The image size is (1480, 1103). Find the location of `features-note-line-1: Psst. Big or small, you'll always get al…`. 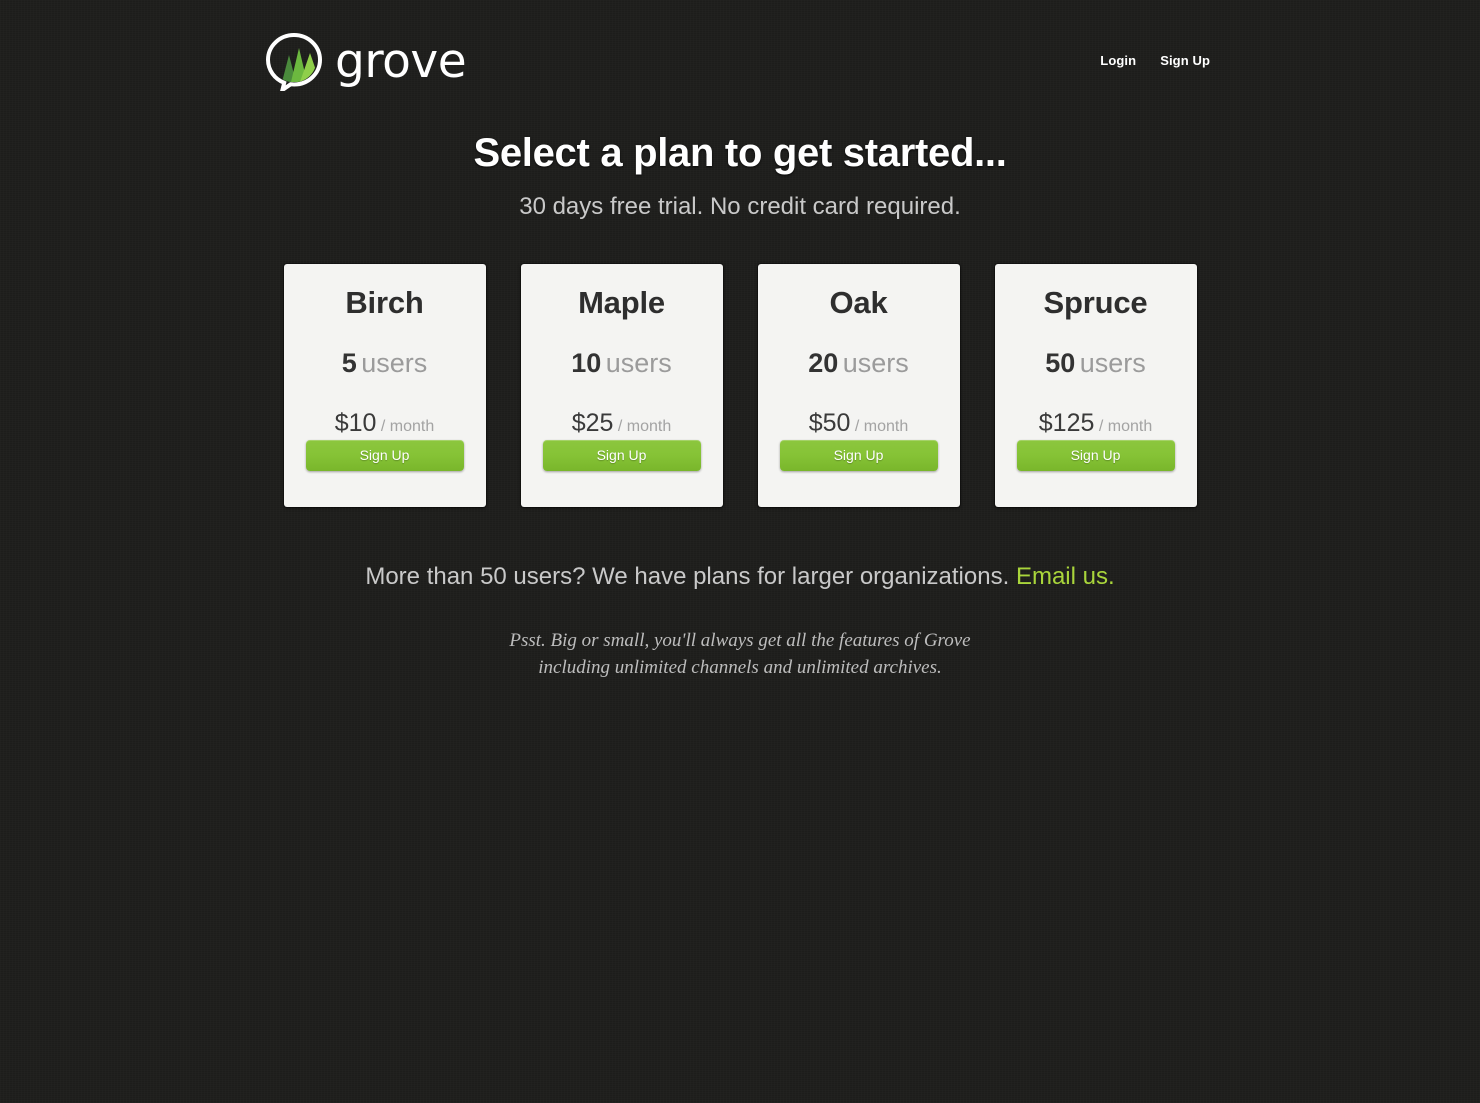

features-note-line-1: Psst. Big or small, you'll always get al… is located at coordinates (740, 640).